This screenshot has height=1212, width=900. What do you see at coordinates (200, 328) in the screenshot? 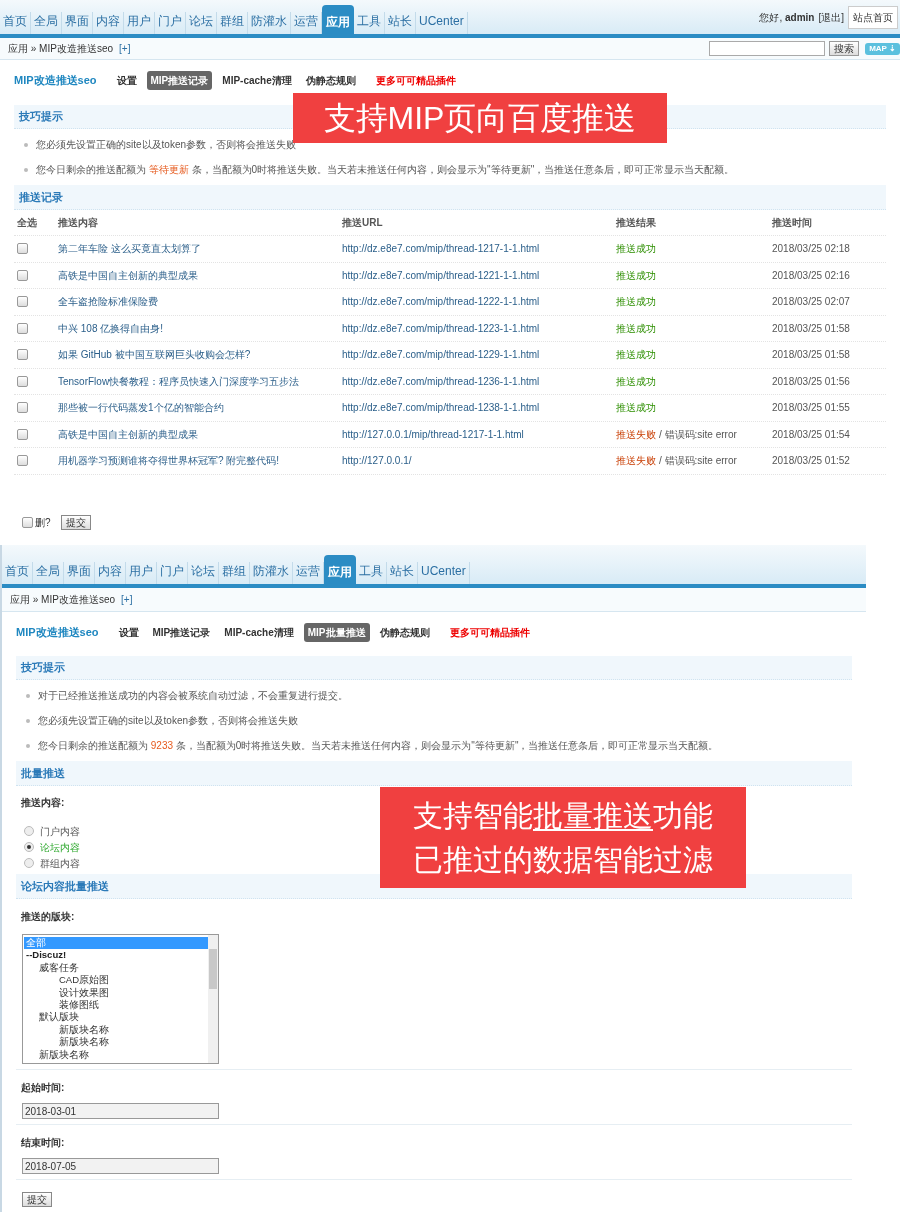
I see `content-link: 中兴 108 亿换得自由身!` at bounding box center [200, 328].